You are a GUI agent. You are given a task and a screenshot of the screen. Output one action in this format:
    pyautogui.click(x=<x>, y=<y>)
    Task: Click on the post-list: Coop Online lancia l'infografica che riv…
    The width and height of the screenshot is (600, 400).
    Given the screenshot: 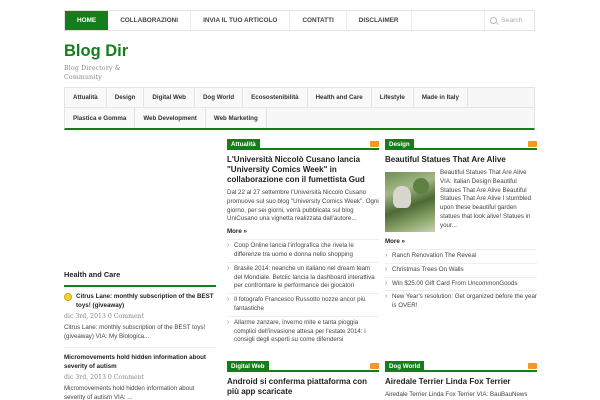 What is the action you would take?
    pyautogui.click(x=303, y=293)
    